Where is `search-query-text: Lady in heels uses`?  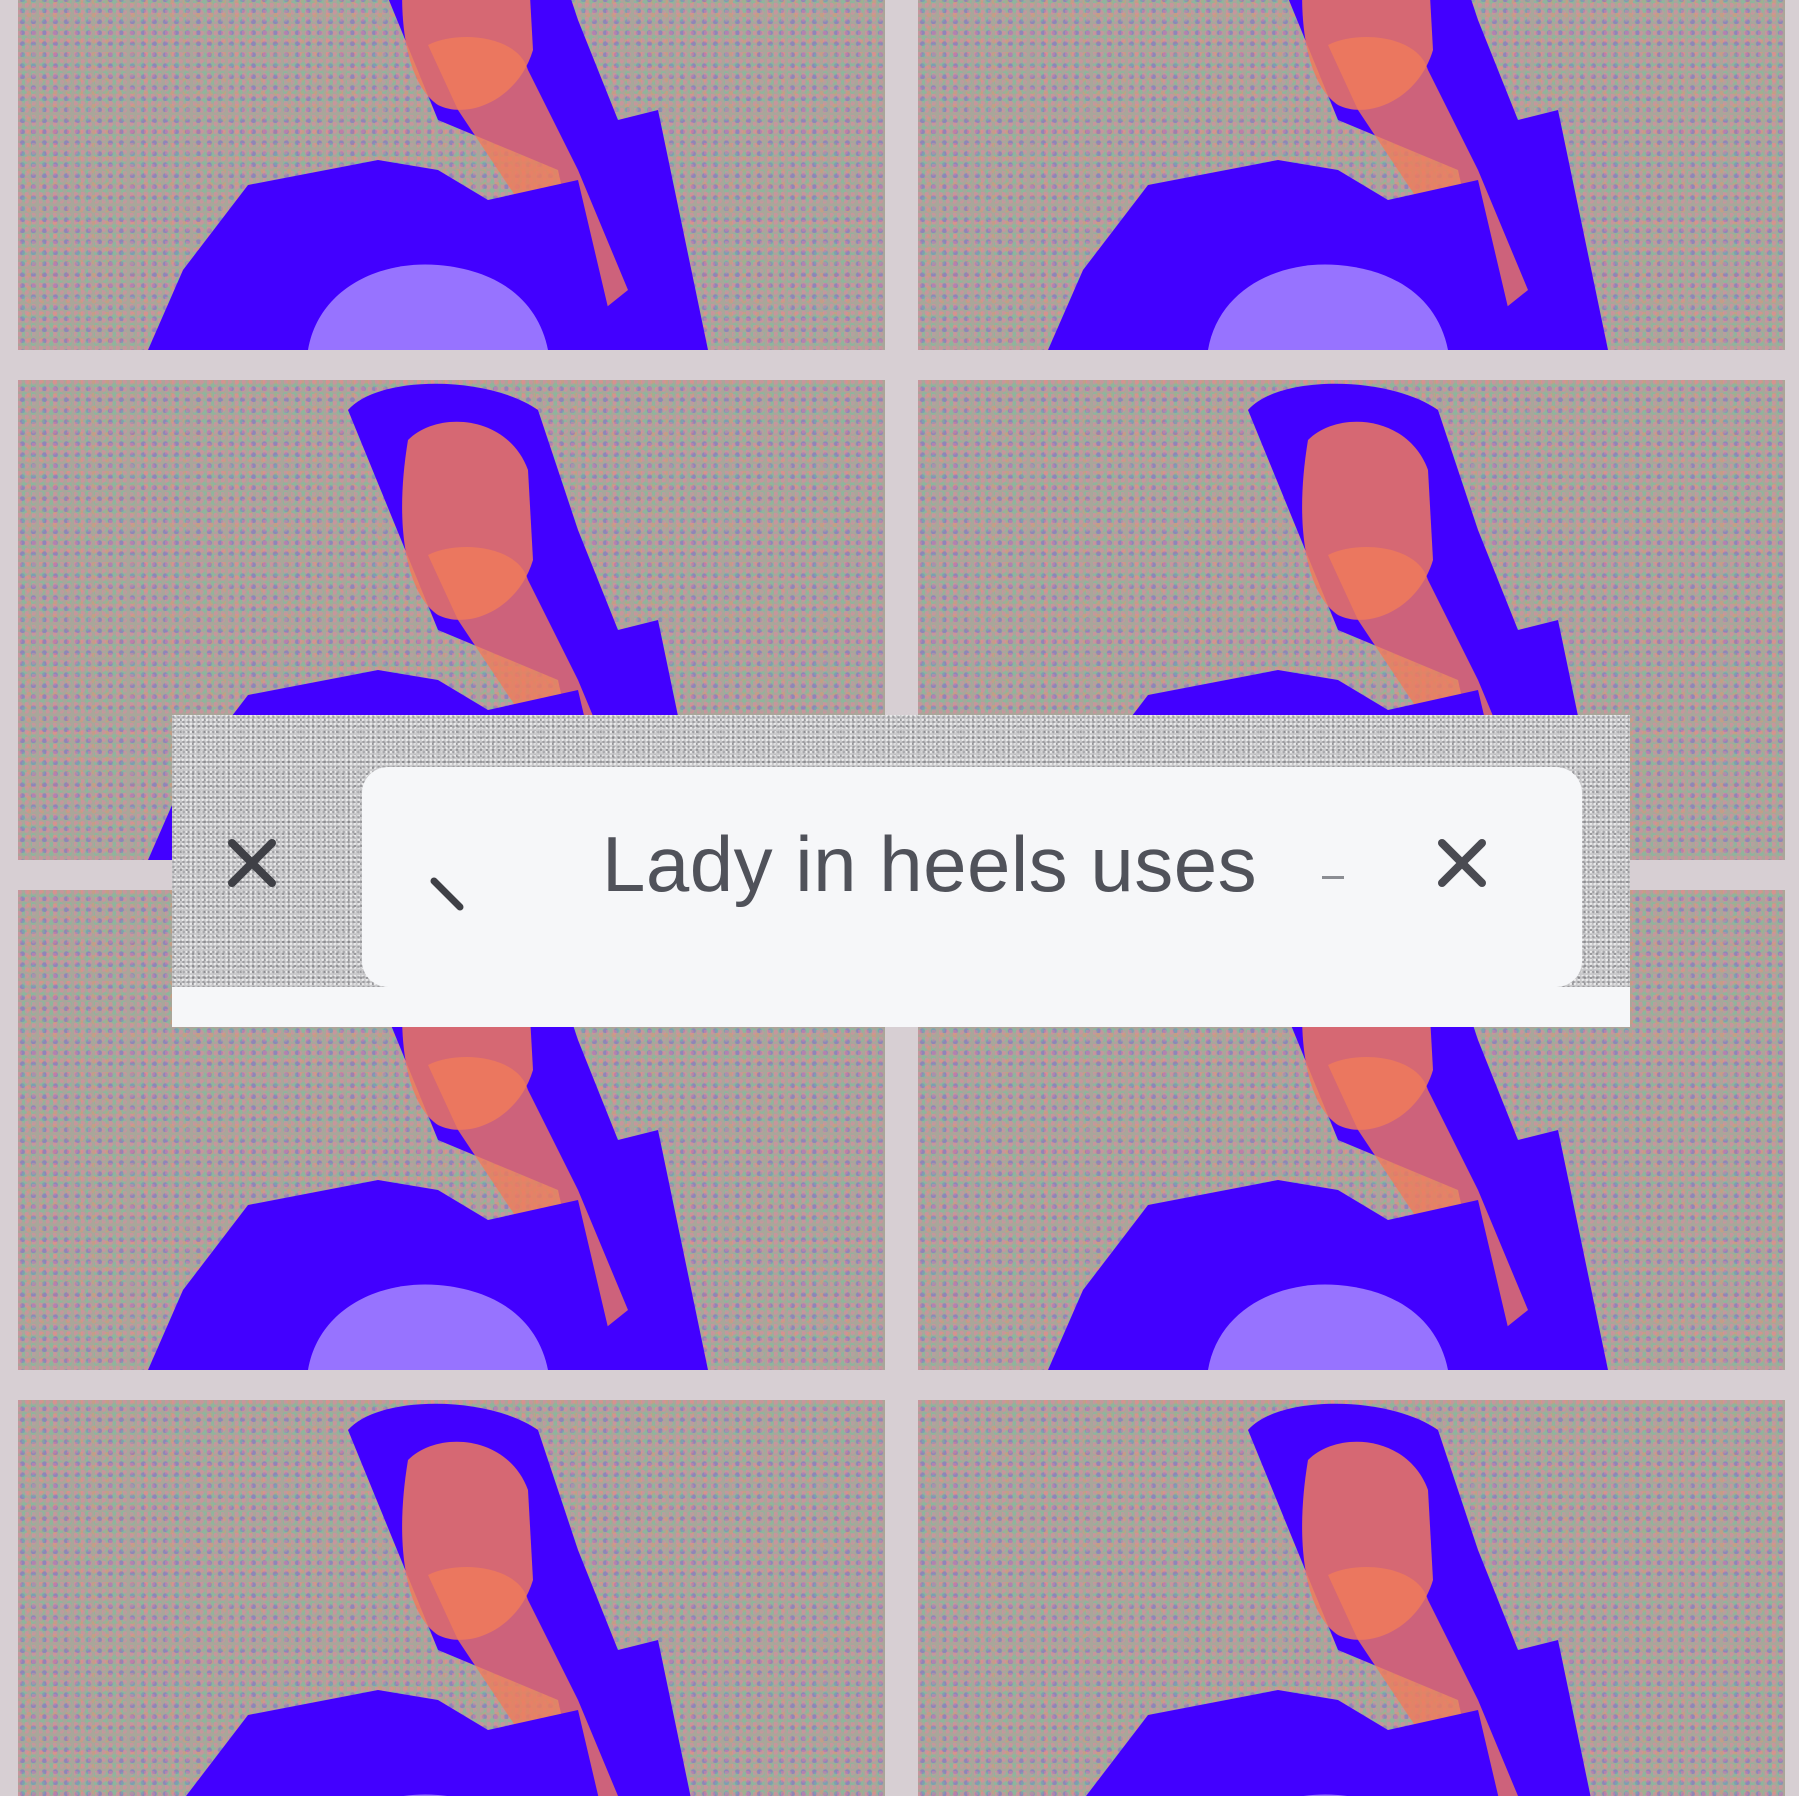 search-query-text: Lady in heels uses is located at coordinates (930, 864).